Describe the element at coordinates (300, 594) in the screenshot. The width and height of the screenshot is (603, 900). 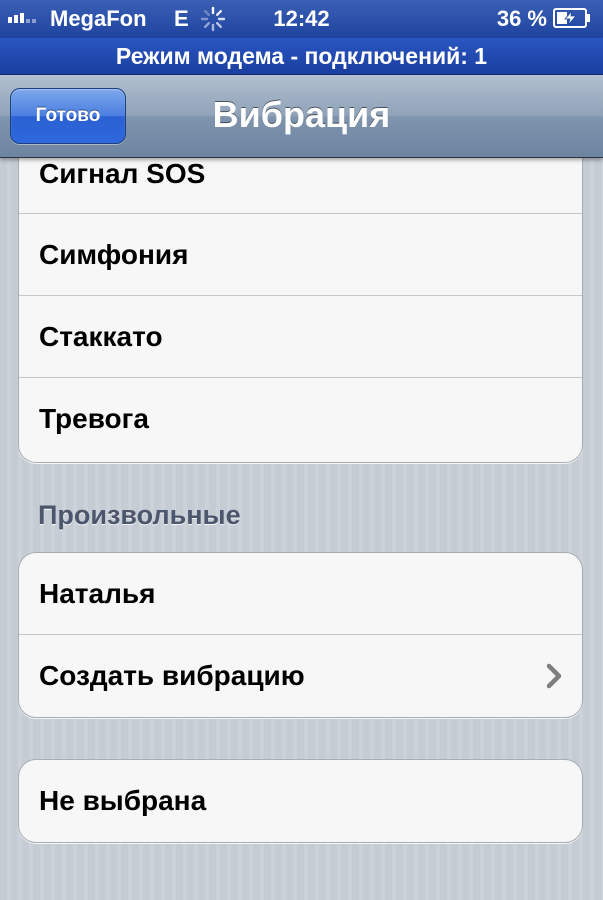
I see `list-item: Наталья` at that location.